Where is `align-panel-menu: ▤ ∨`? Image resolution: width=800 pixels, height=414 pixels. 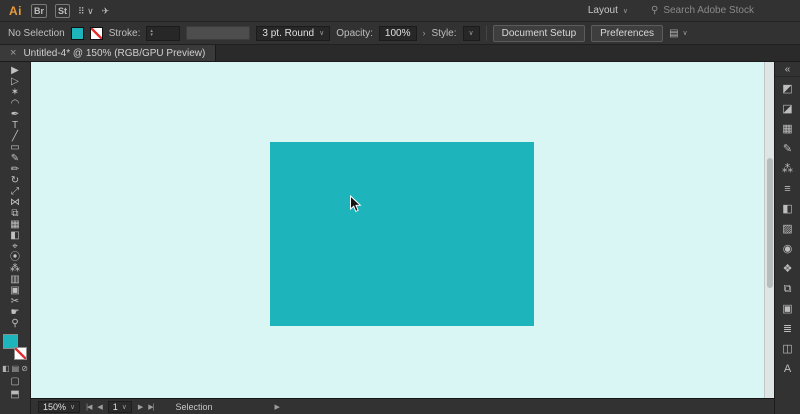 align-panel-menu: ▤ ∨ is located at coordinates (678, 33).